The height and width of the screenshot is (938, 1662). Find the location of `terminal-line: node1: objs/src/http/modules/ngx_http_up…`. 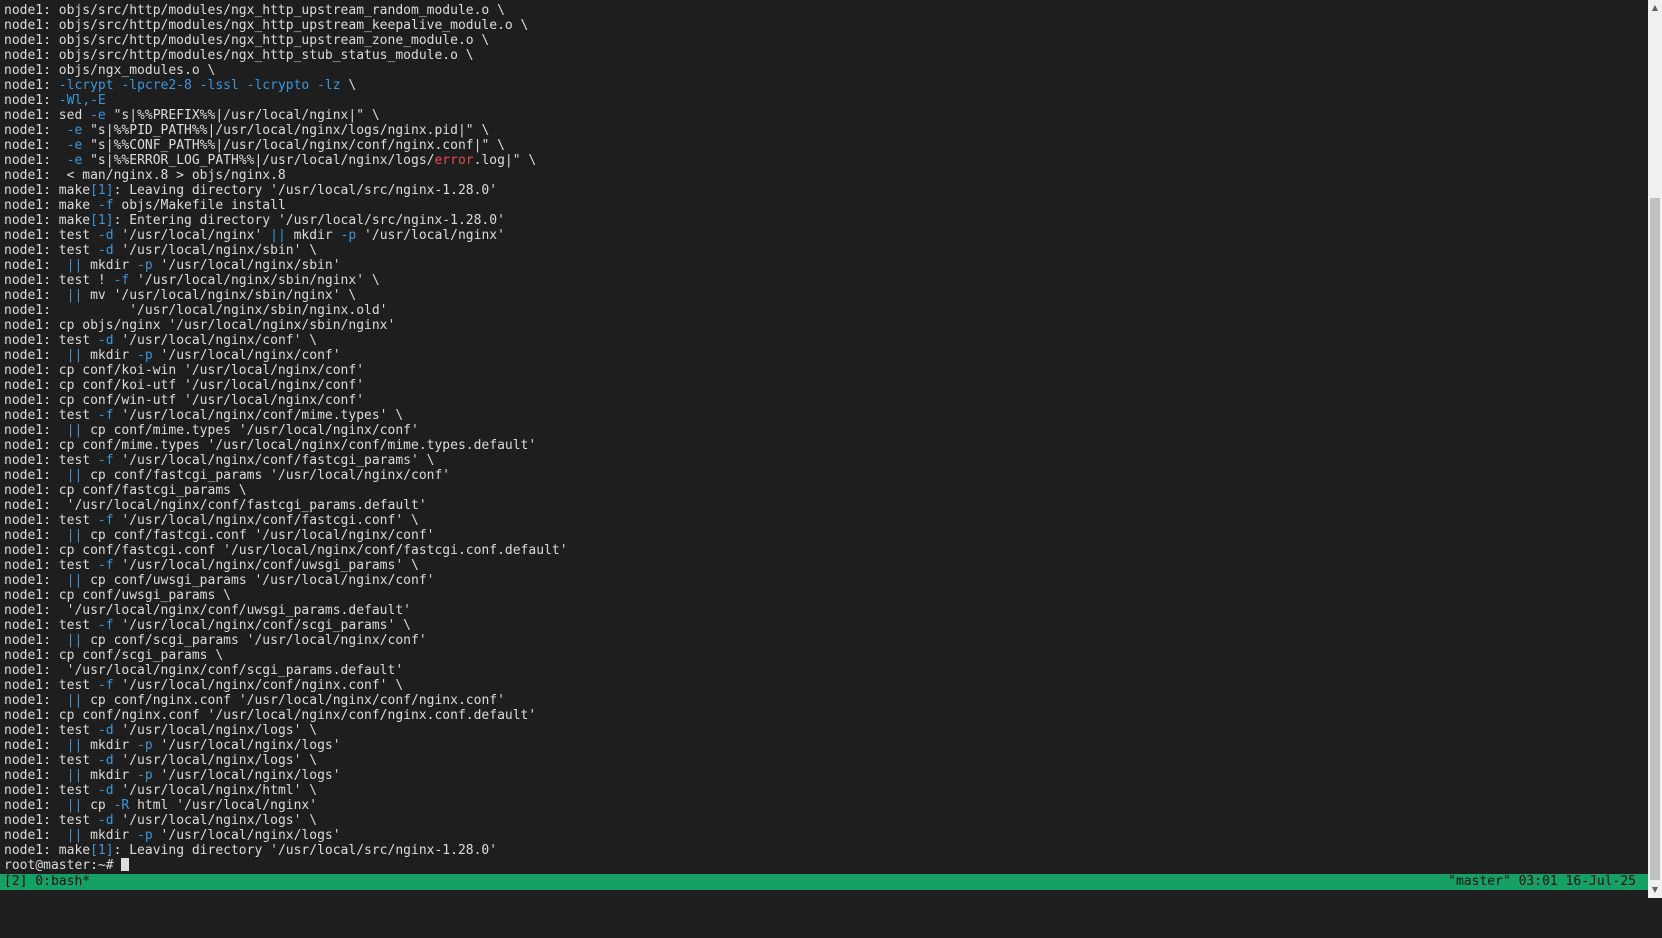

terminal-line: node1: objs/src/http/modules/ngx_http_up… is located at coordinates (286, 25).